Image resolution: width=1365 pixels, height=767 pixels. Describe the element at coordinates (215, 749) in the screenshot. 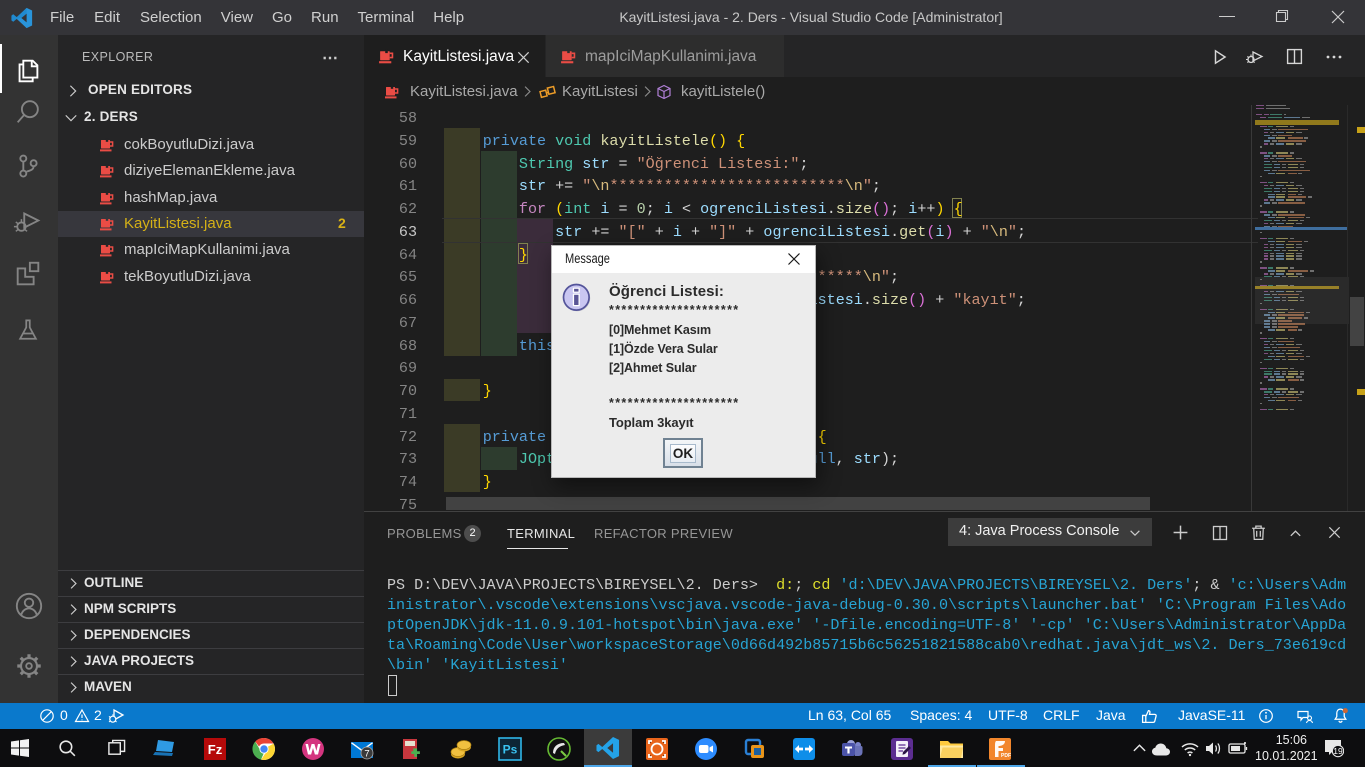

I see `svg-text: Fz` at that location.